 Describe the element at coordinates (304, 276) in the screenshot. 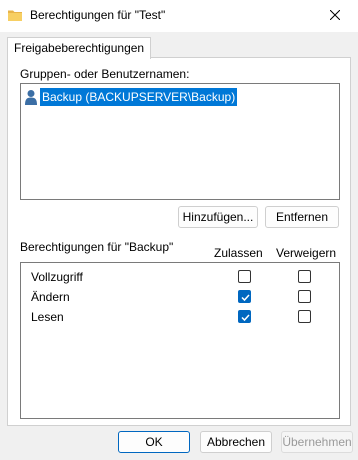

I see `deny-checkbox-full-control` at that location.